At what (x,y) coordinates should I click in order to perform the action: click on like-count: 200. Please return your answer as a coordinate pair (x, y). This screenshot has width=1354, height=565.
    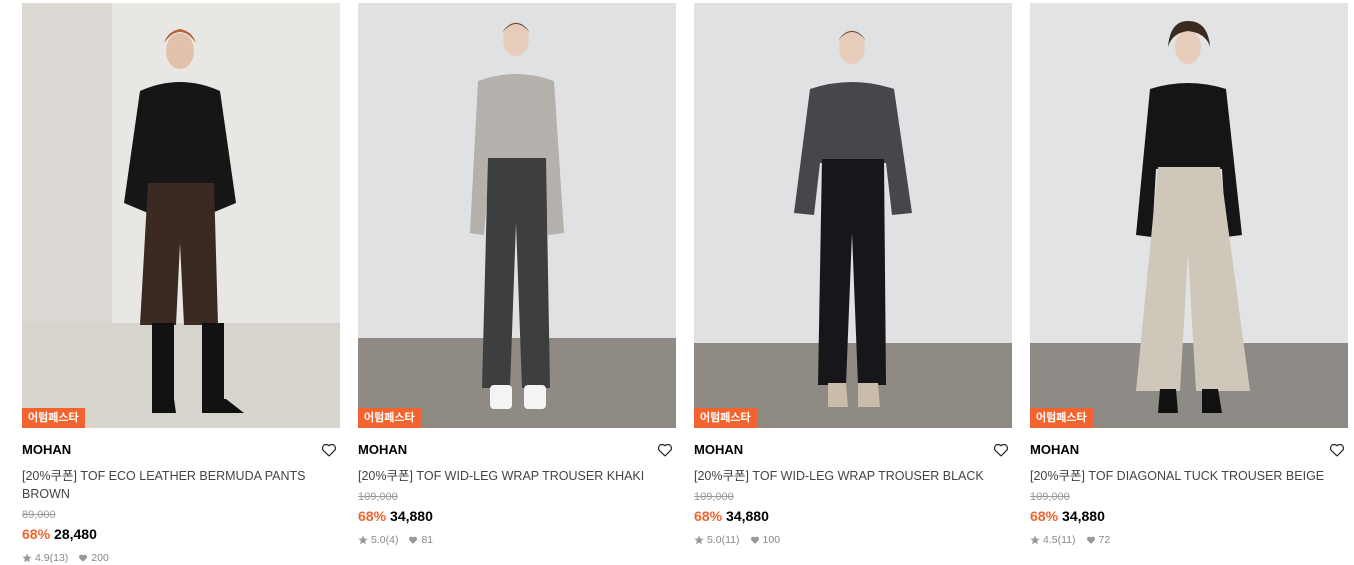
    Looking at the image, I should click on (100, 558).